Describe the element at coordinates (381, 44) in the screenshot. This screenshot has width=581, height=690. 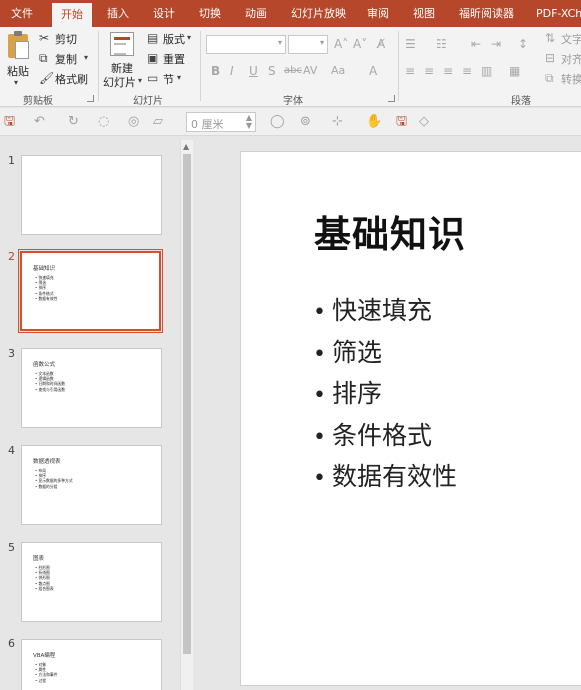
I see `clear-format-icon: A̸` at that location.